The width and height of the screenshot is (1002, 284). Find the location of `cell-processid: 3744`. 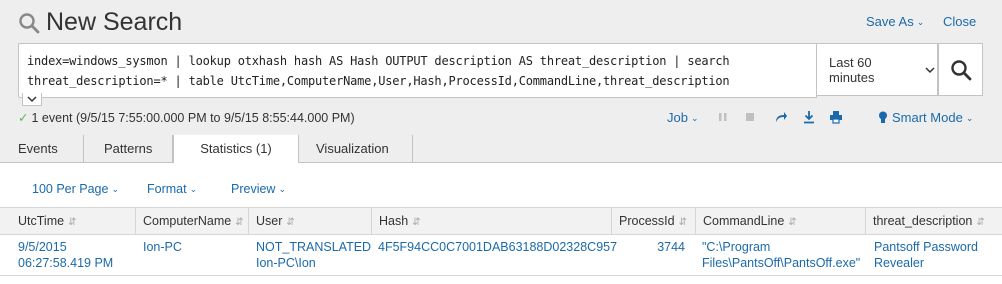

cell-processid: 3744 is located at coordinates (649, 247).